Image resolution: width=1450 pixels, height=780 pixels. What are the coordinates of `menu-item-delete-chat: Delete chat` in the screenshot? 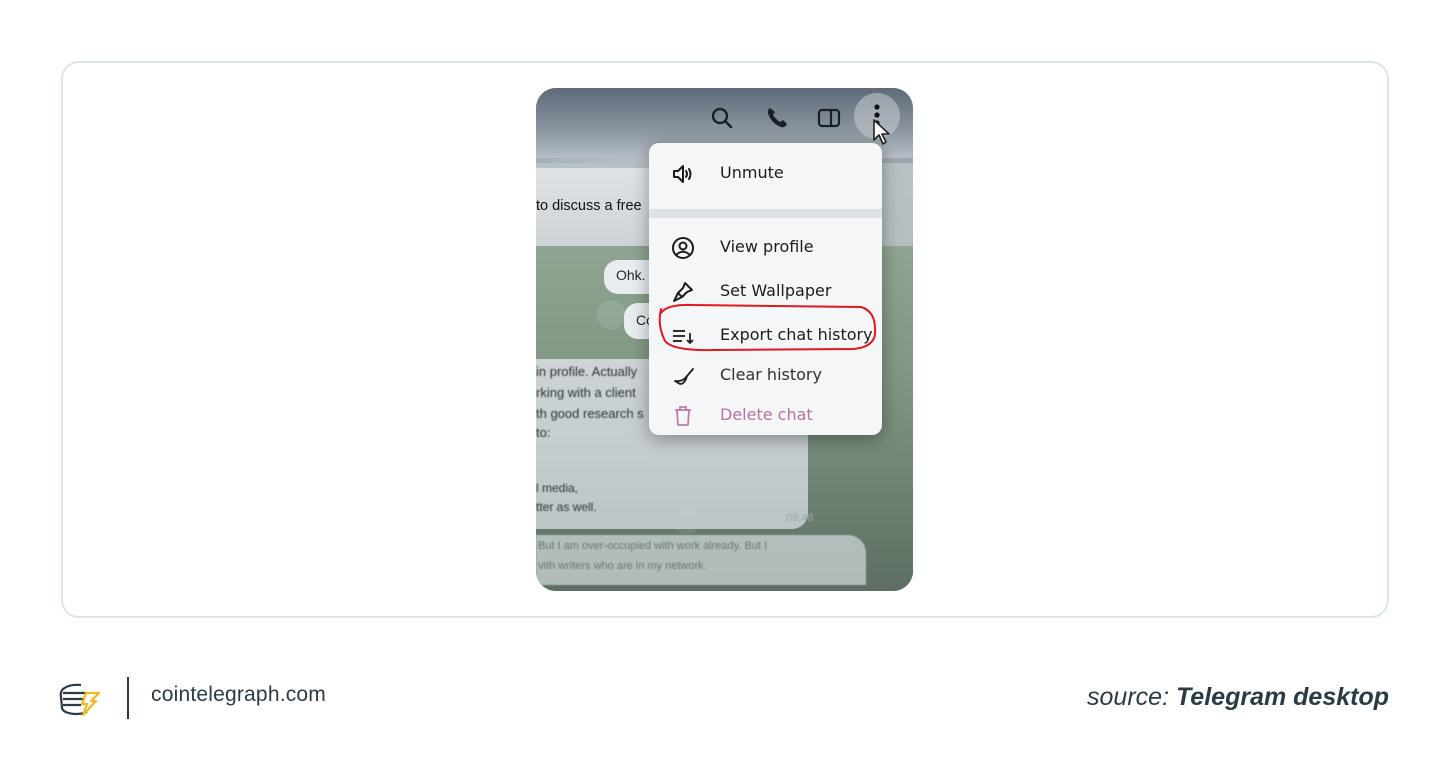 It's located at (765, 415).